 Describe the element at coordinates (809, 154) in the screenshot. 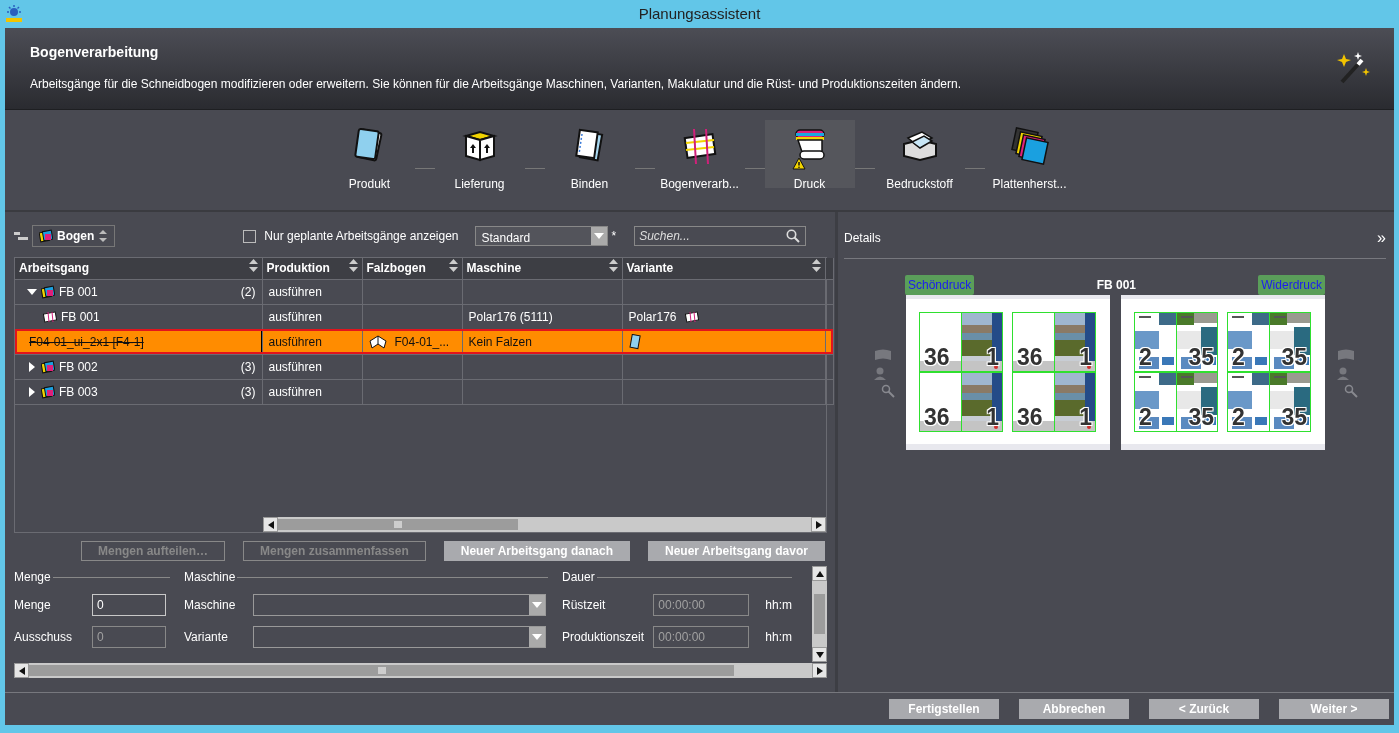

I see `wizard-step: Druck` at that location.